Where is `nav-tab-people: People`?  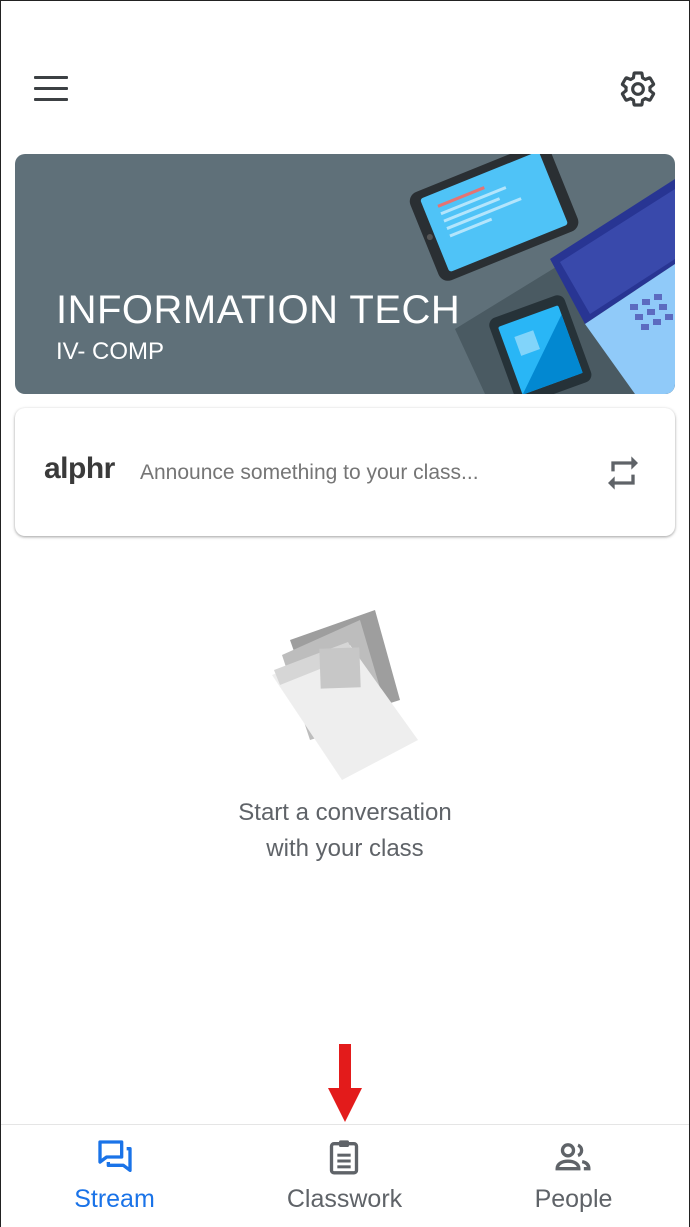
nav-tab-people: People is located at coordinates (573, 1176).